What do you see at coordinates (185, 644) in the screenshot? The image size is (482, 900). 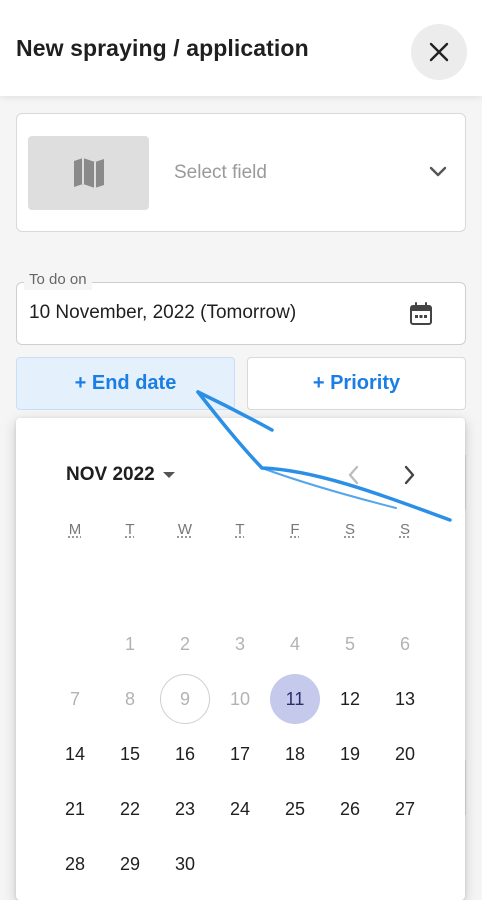 I see `day-cell: 2` at bounding box center [185, 644].